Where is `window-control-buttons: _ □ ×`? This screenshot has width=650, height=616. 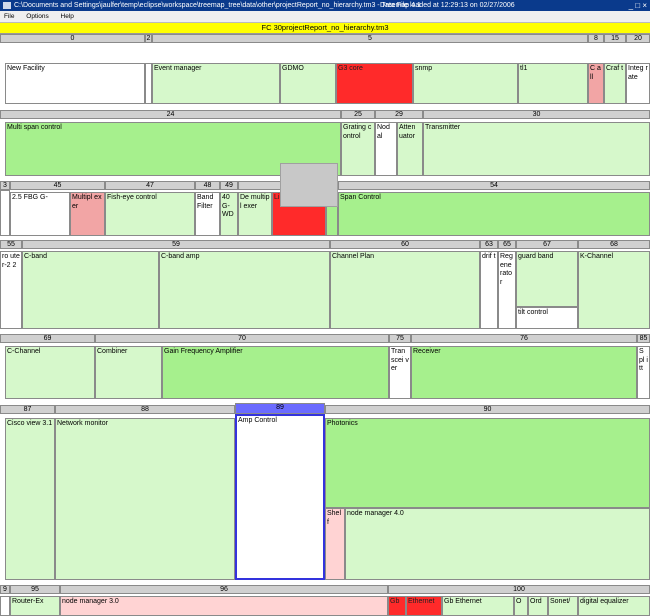
window-control-buttons: _ □ × is located at coordinates (638, 5).